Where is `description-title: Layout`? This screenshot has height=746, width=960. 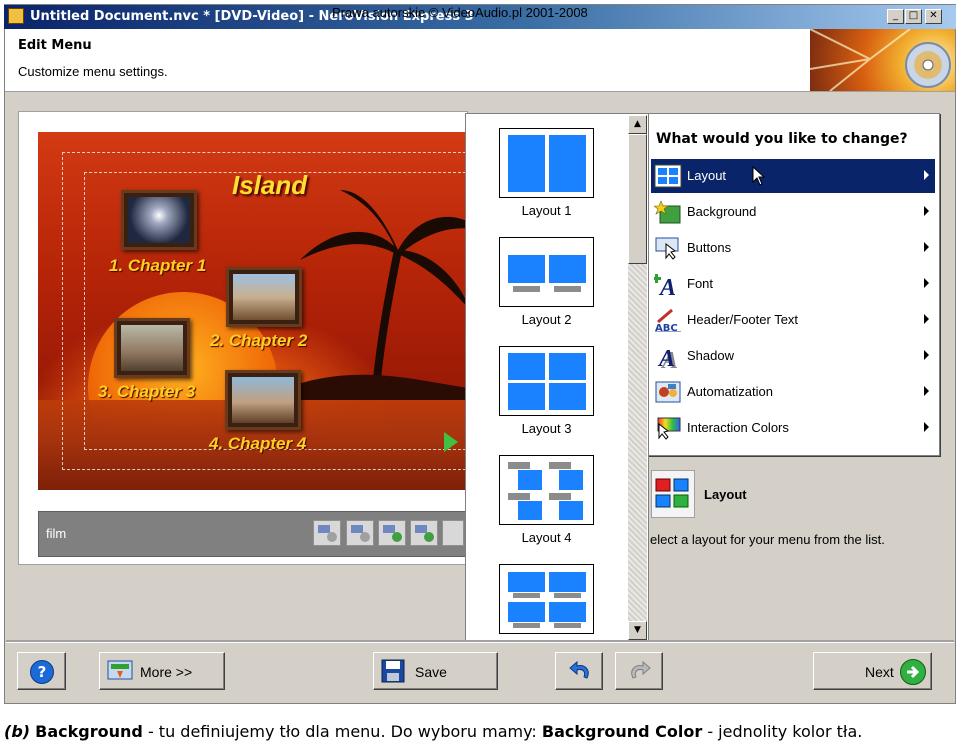
description-title: Layout is located at coordinates (725, 494).